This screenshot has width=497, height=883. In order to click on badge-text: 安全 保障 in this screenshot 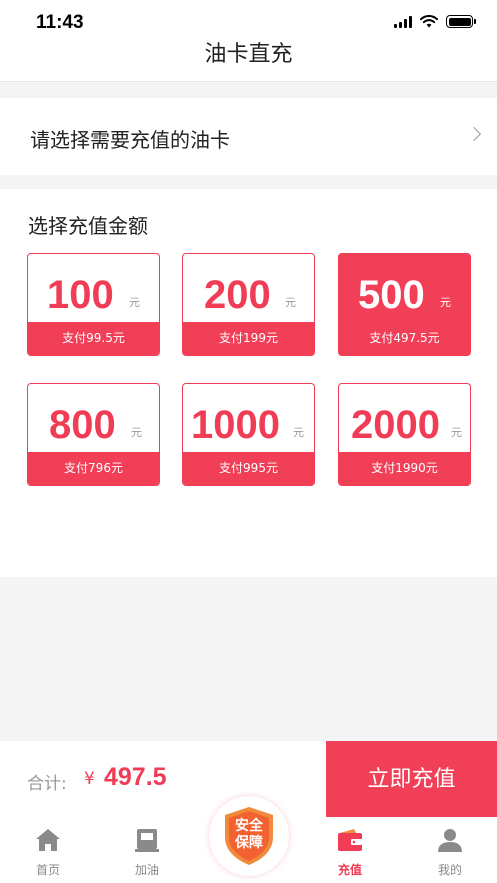, I will do `click(249, 835)`.